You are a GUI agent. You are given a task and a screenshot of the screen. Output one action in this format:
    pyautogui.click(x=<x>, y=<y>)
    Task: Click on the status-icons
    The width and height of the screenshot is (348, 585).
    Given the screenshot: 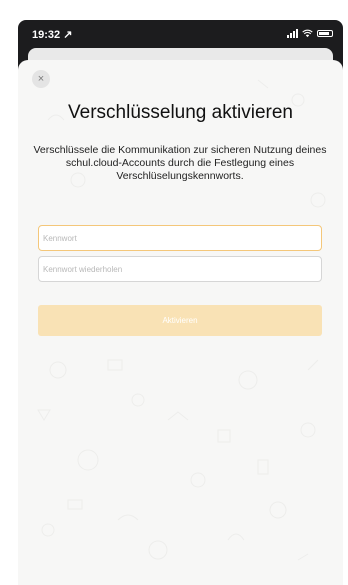 What is the action you would take?
    pyautogui.click(x=310, y=33)
    